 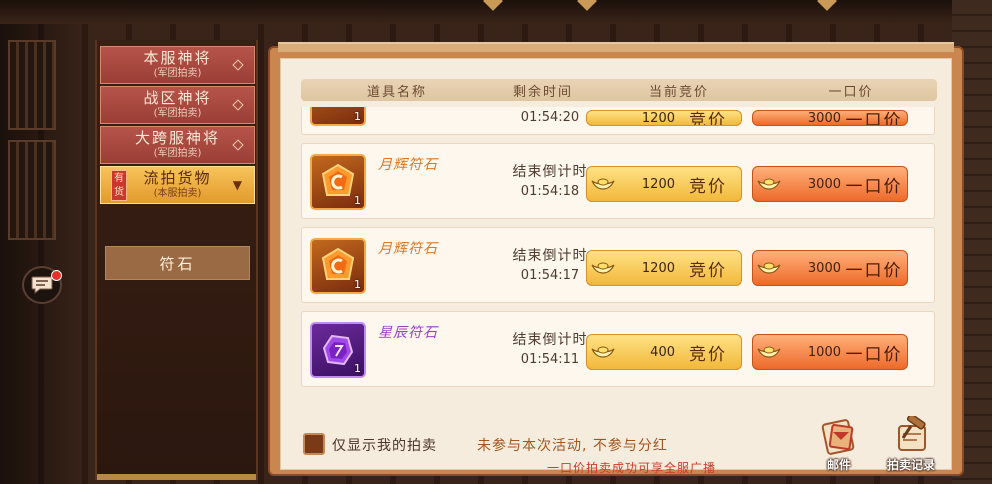 I want to click on panel-trim, so click(x=176, y=477).